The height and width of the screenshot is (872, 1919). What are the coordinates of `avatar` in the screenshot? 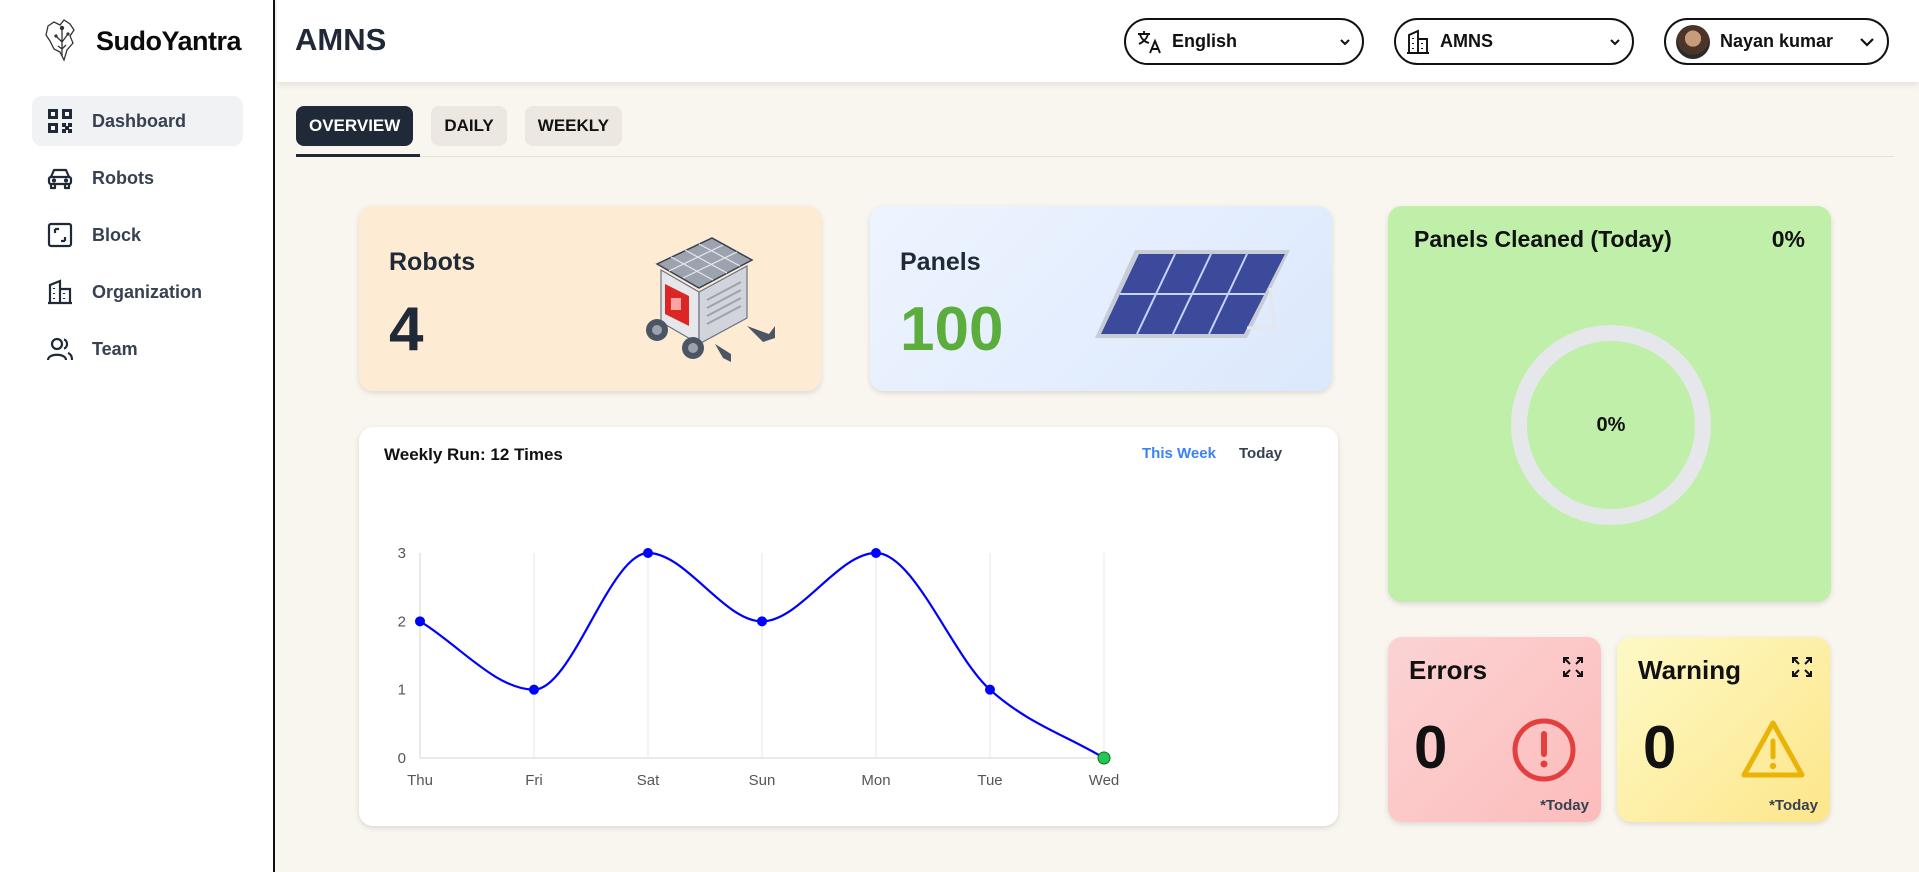 It's located at (1693, 41).